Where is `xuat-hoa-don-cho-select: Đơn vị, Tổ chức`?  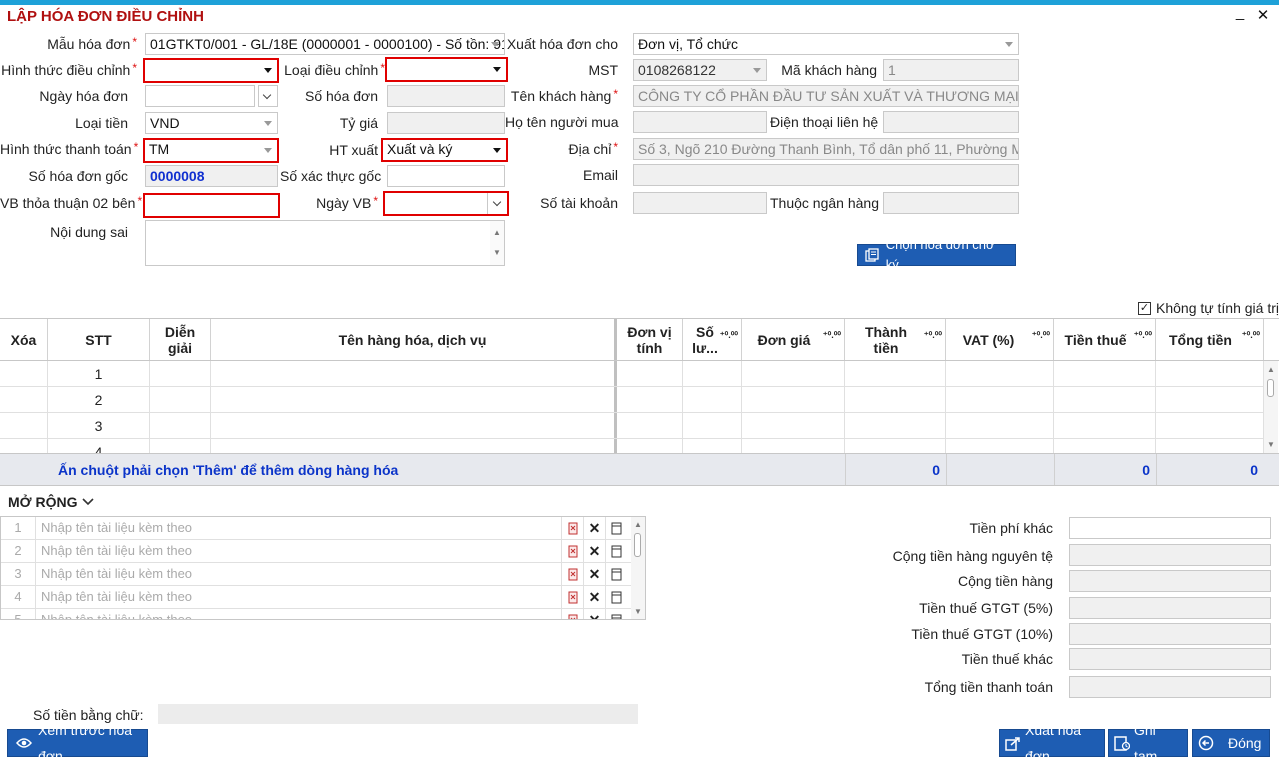 xuat-hoa-don-cho-select: Đơn vị, Tổ chức is located at coordinates (826, 44).